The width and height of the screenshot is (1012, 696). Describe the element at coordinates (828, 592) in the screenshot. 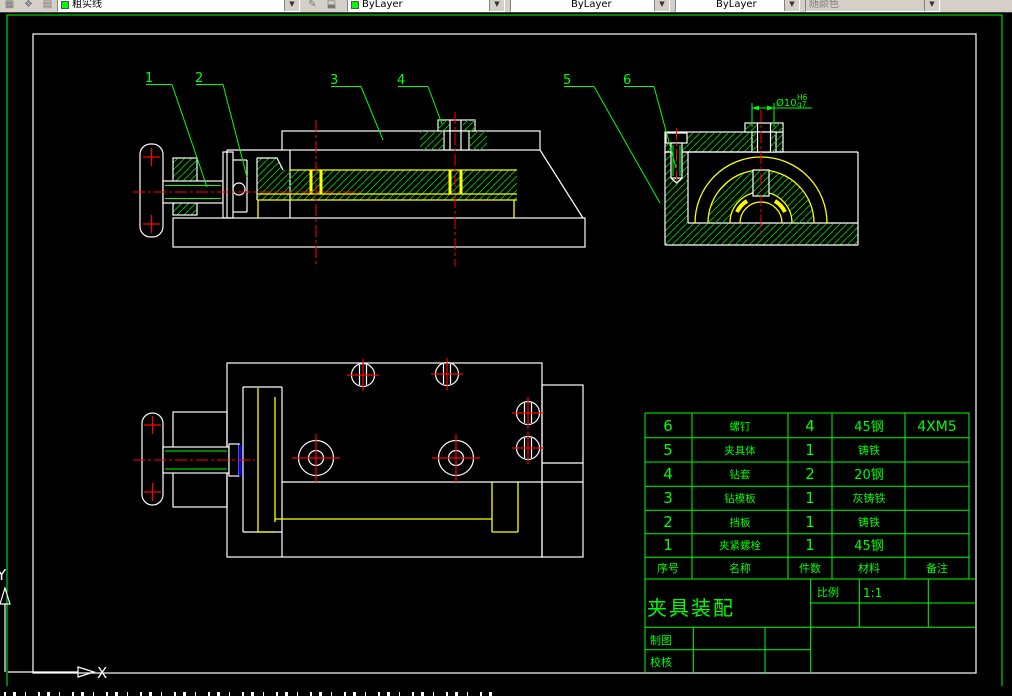

I see `scale-label: 比例` at that location.